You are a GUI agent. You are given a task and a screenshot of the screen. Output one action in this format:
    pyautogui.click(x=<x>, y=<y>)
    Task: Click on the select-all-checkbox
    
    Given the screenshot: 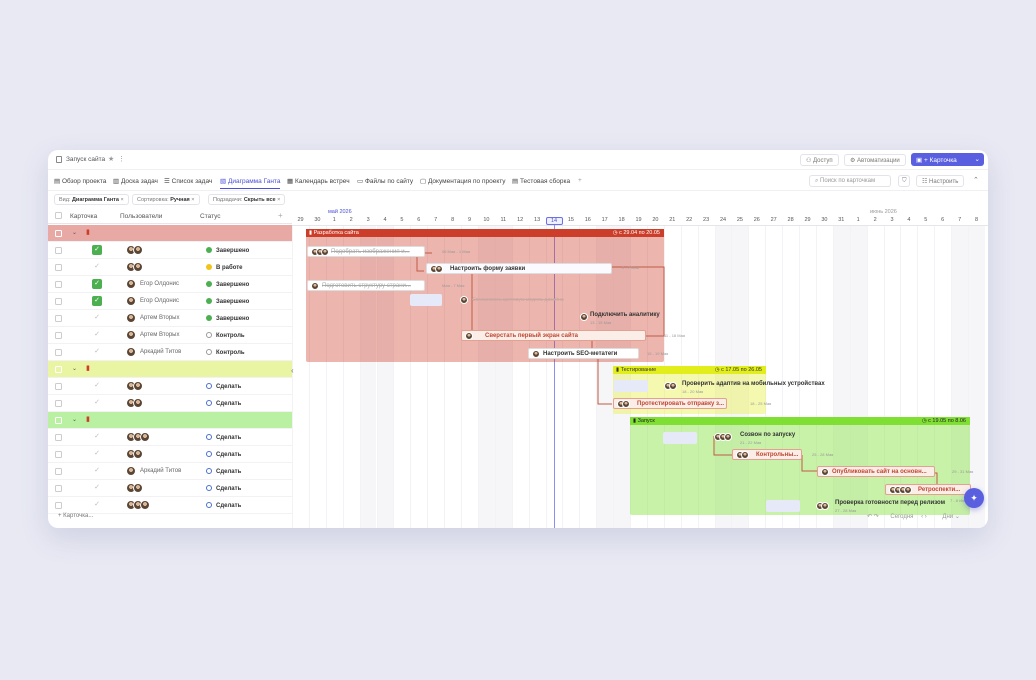 What is the action you would take?
    pyautogui.click(x=58, y=215)
    